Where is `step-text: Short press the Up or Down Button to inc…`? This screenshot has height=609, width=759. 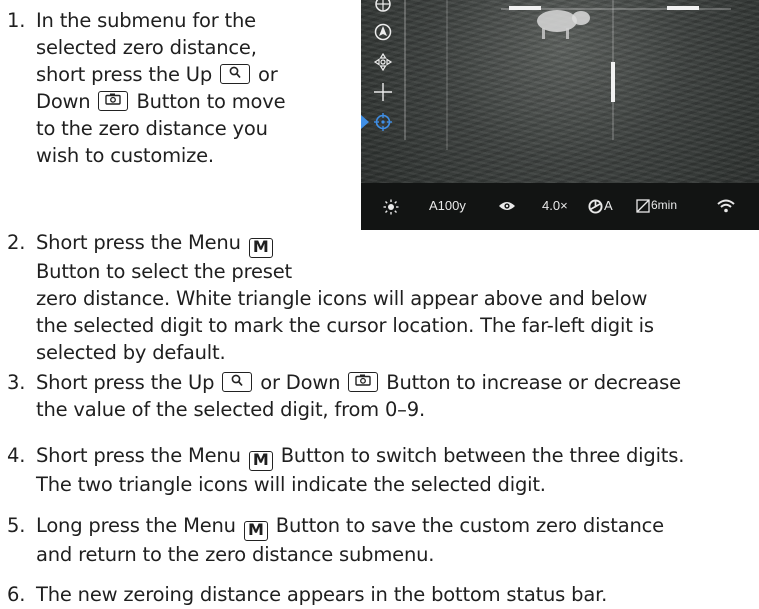
step-text: Short press the Up or Down Button to inc… is located at coordinates (358, 396).